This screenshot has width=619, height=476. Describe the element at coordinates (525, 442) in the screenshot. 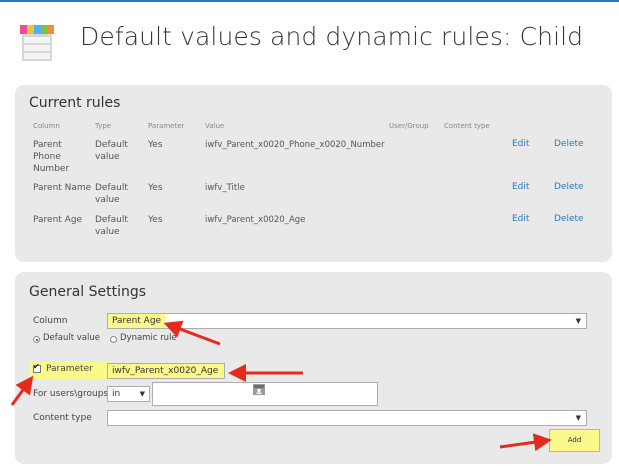

I see `arrow-add` at that location.